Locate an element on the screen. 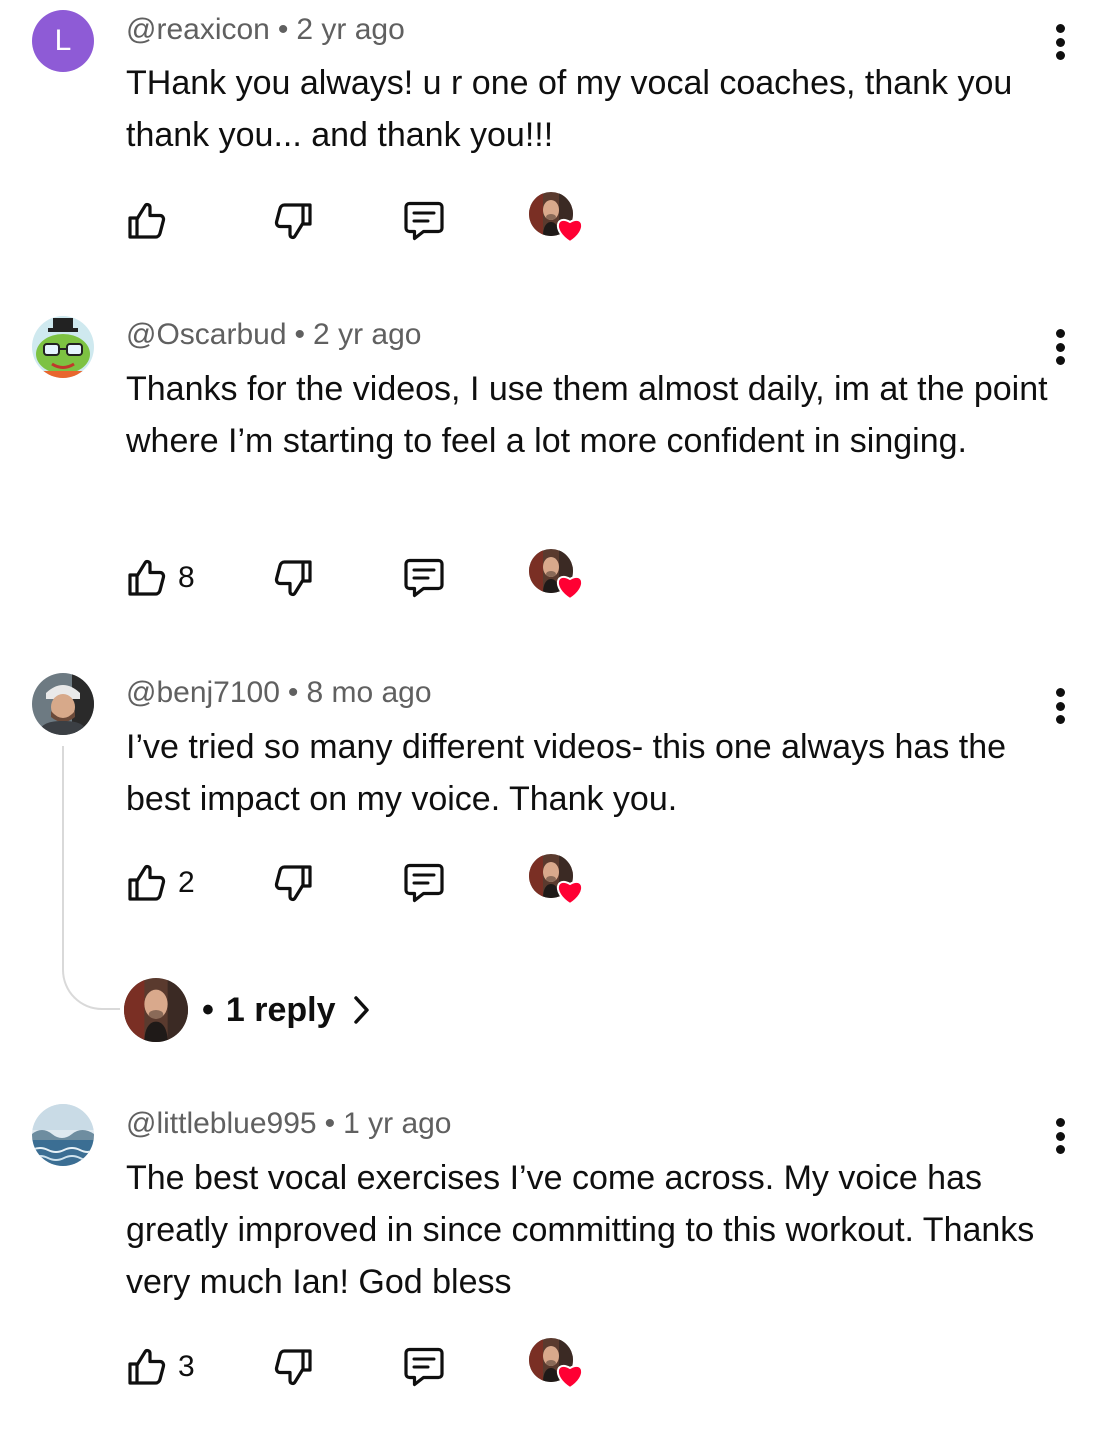 Image resolution: width=1102 pixels, height=1440 pixels. like-count: 3 is located at coordinates (186, 1366).